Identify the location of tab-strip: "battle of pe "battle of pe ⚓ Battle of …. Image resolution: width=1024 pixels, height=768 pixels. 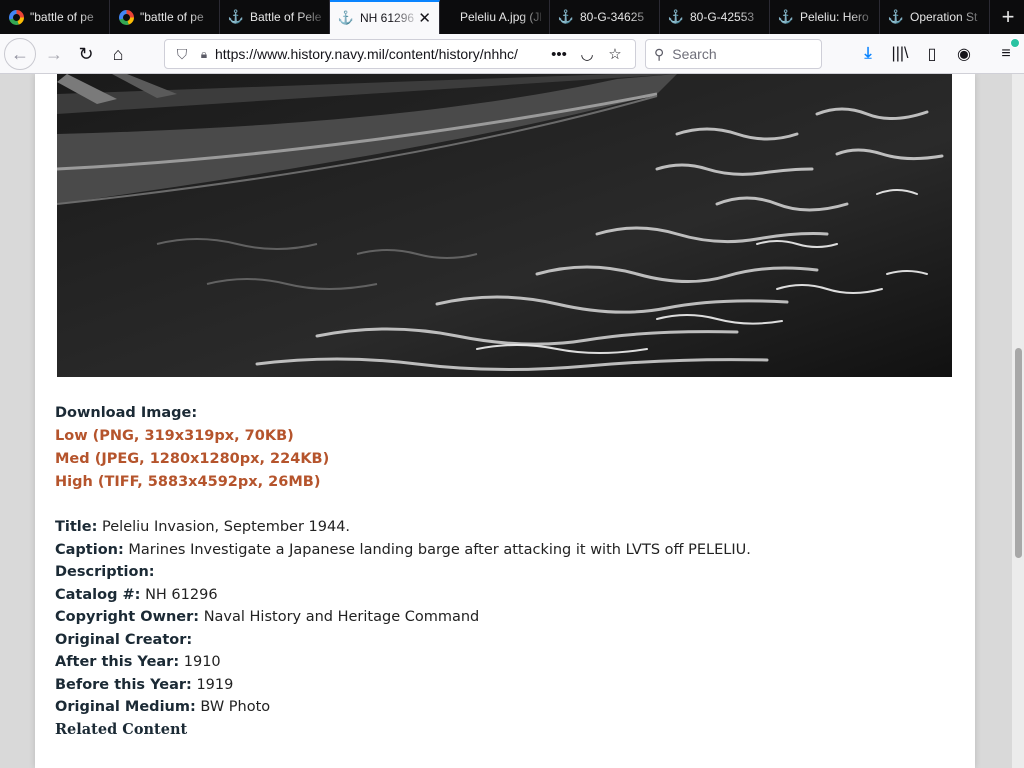
(512, 17).